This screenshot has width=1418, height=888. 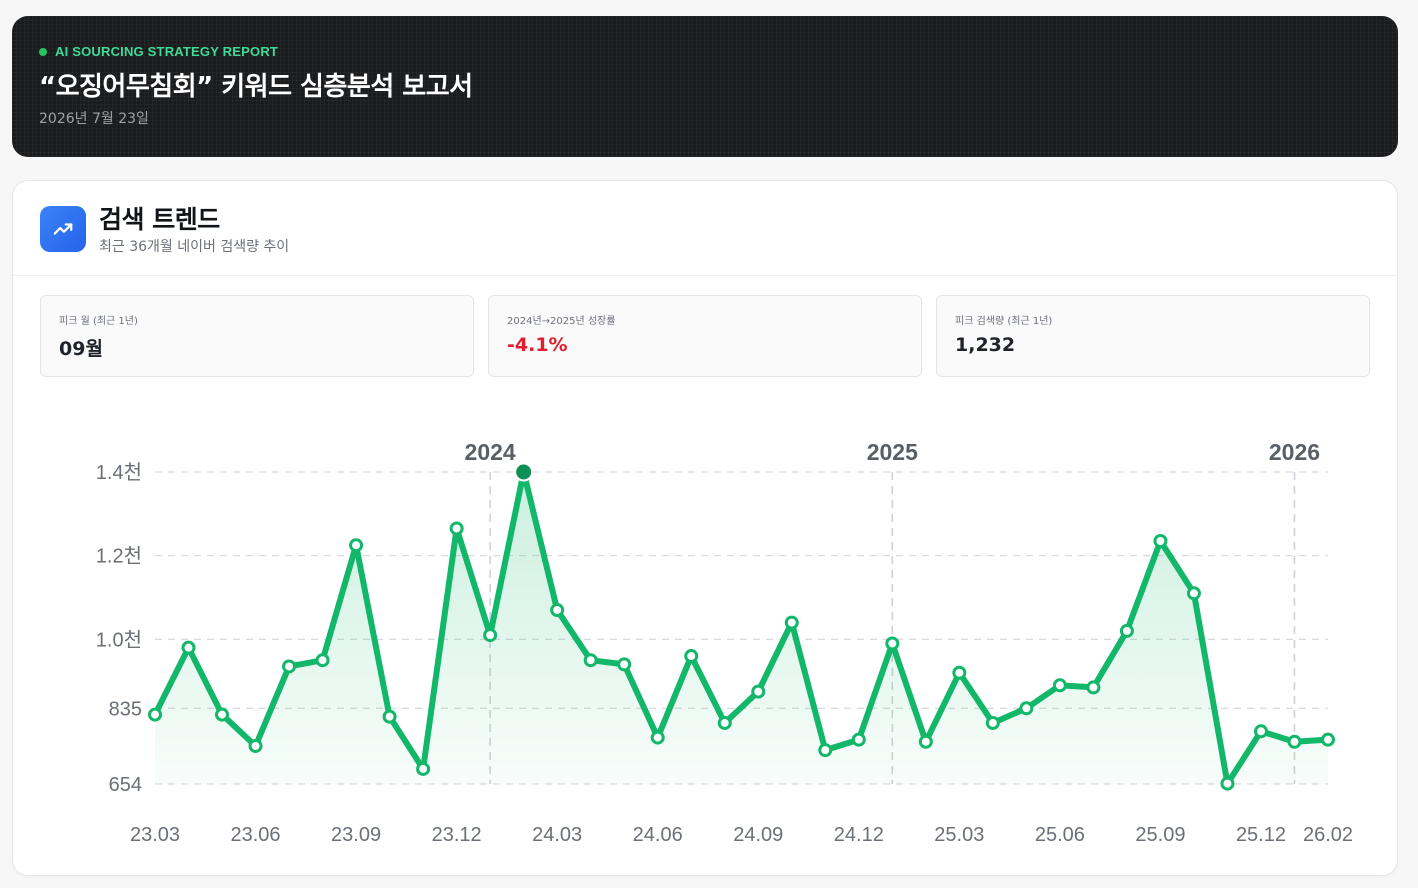 What do you see at coordinates (98, 321) in the screenshot?
I see `stat-label: 피크 월 (최근 1년)` at bounding box center [98, 321].